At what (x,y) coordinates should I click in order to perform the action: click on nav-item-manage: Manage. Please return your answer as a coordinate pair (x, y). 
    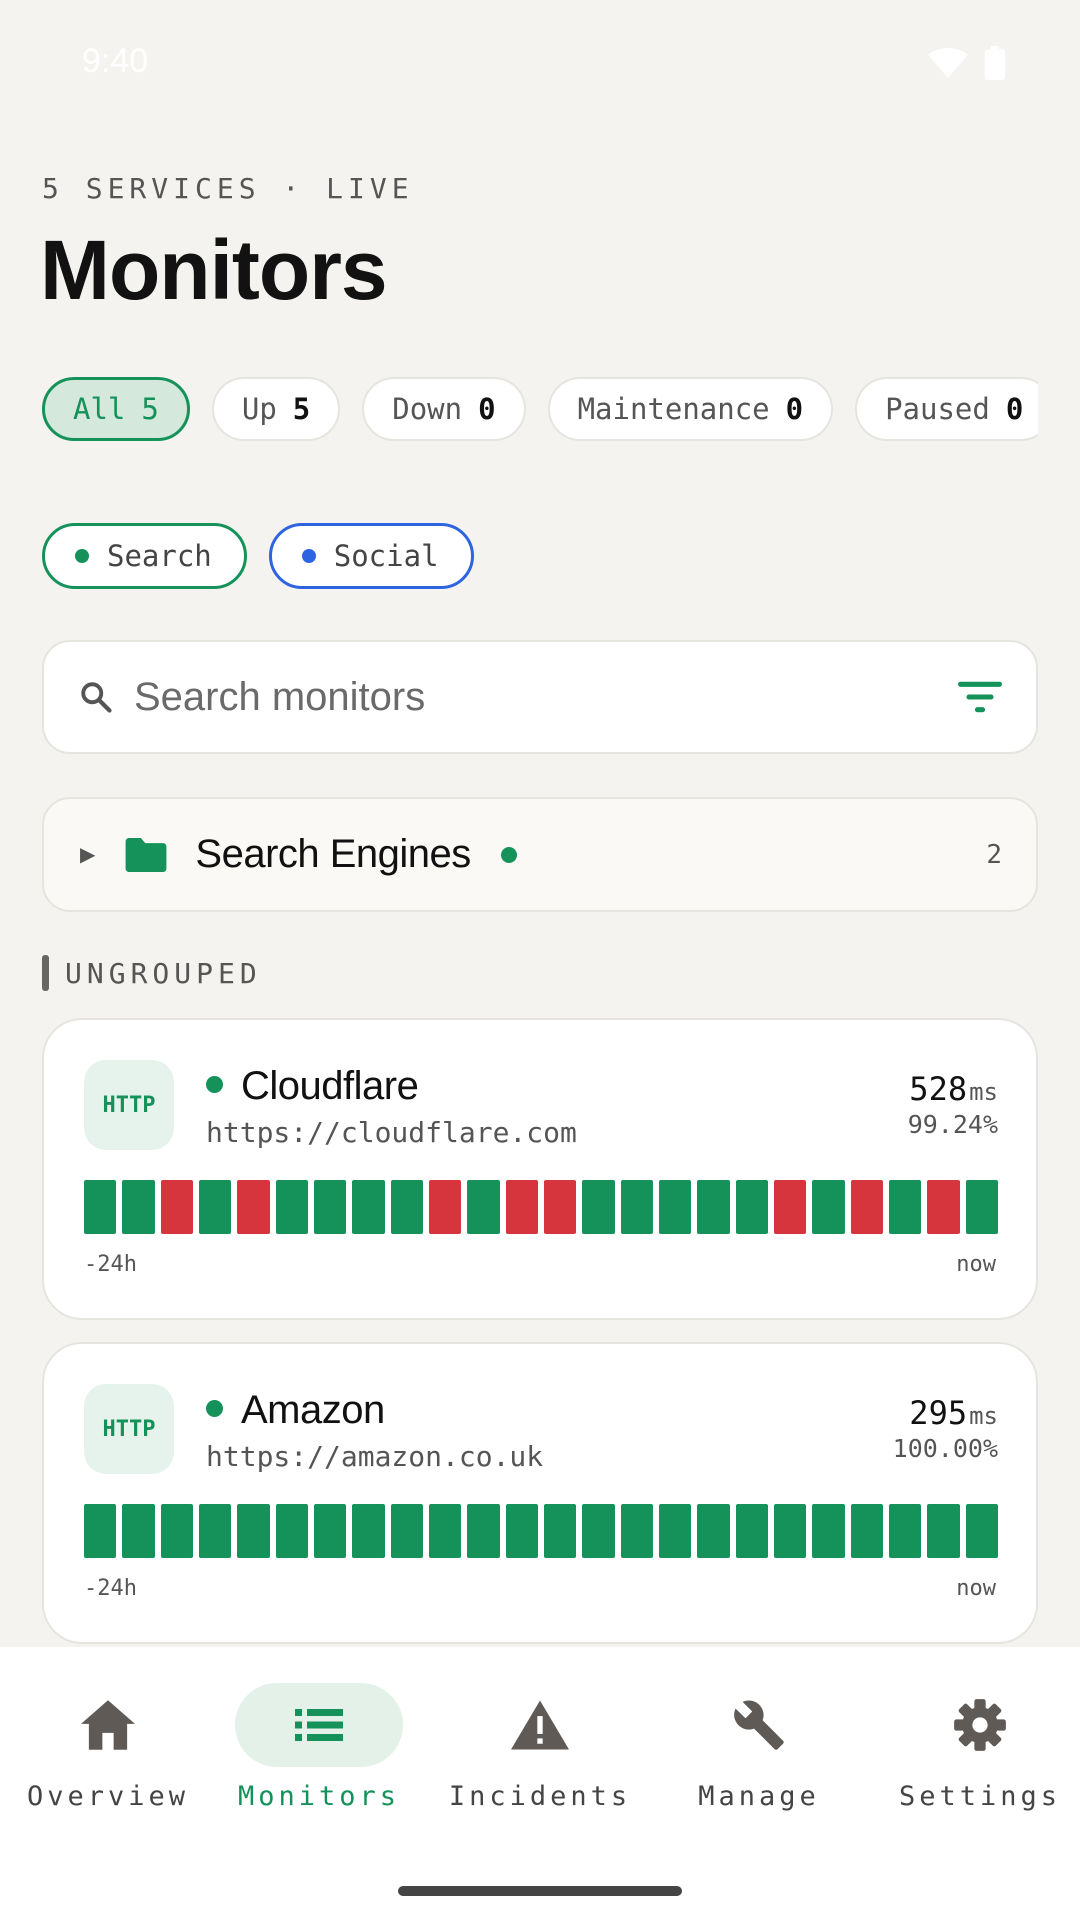
    Looking at the image, I should click on (759, 1758).